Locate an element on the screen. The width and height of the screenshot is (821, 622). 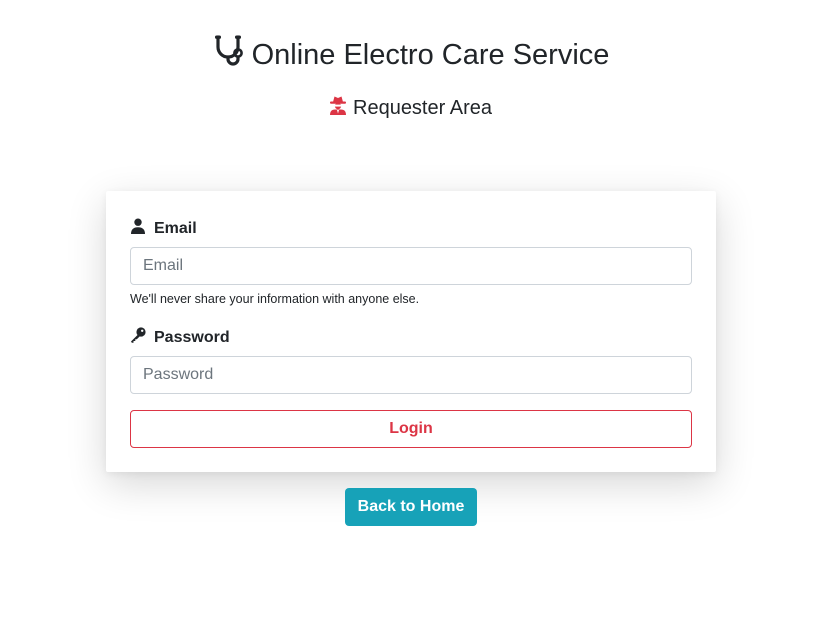
password-field is located at coordinates (411, 375).